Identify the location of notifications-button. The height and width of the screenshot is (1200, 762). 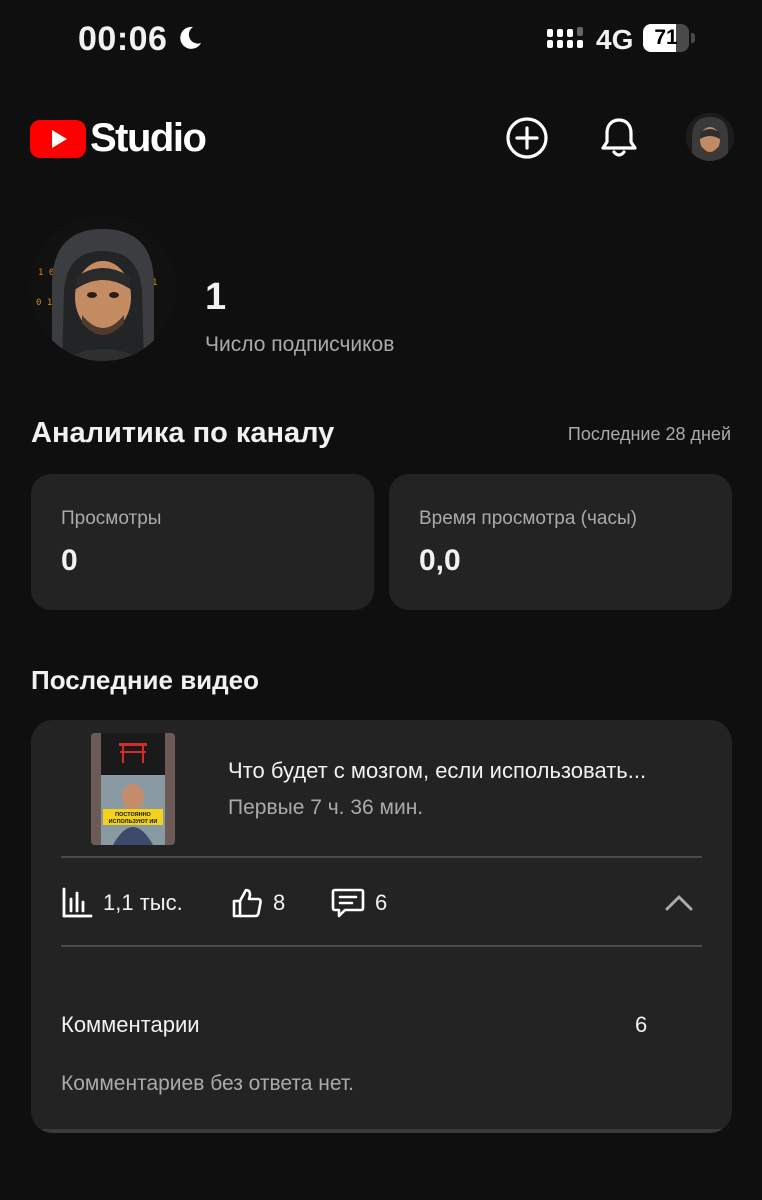
(619, 138).